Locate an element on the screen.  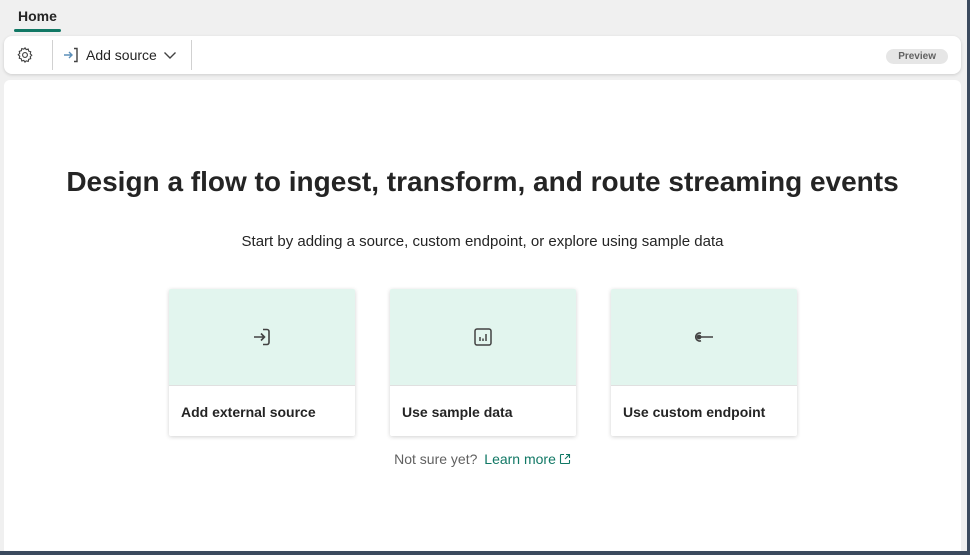
preview-badge: Preview is located at coordinates (917, 56).